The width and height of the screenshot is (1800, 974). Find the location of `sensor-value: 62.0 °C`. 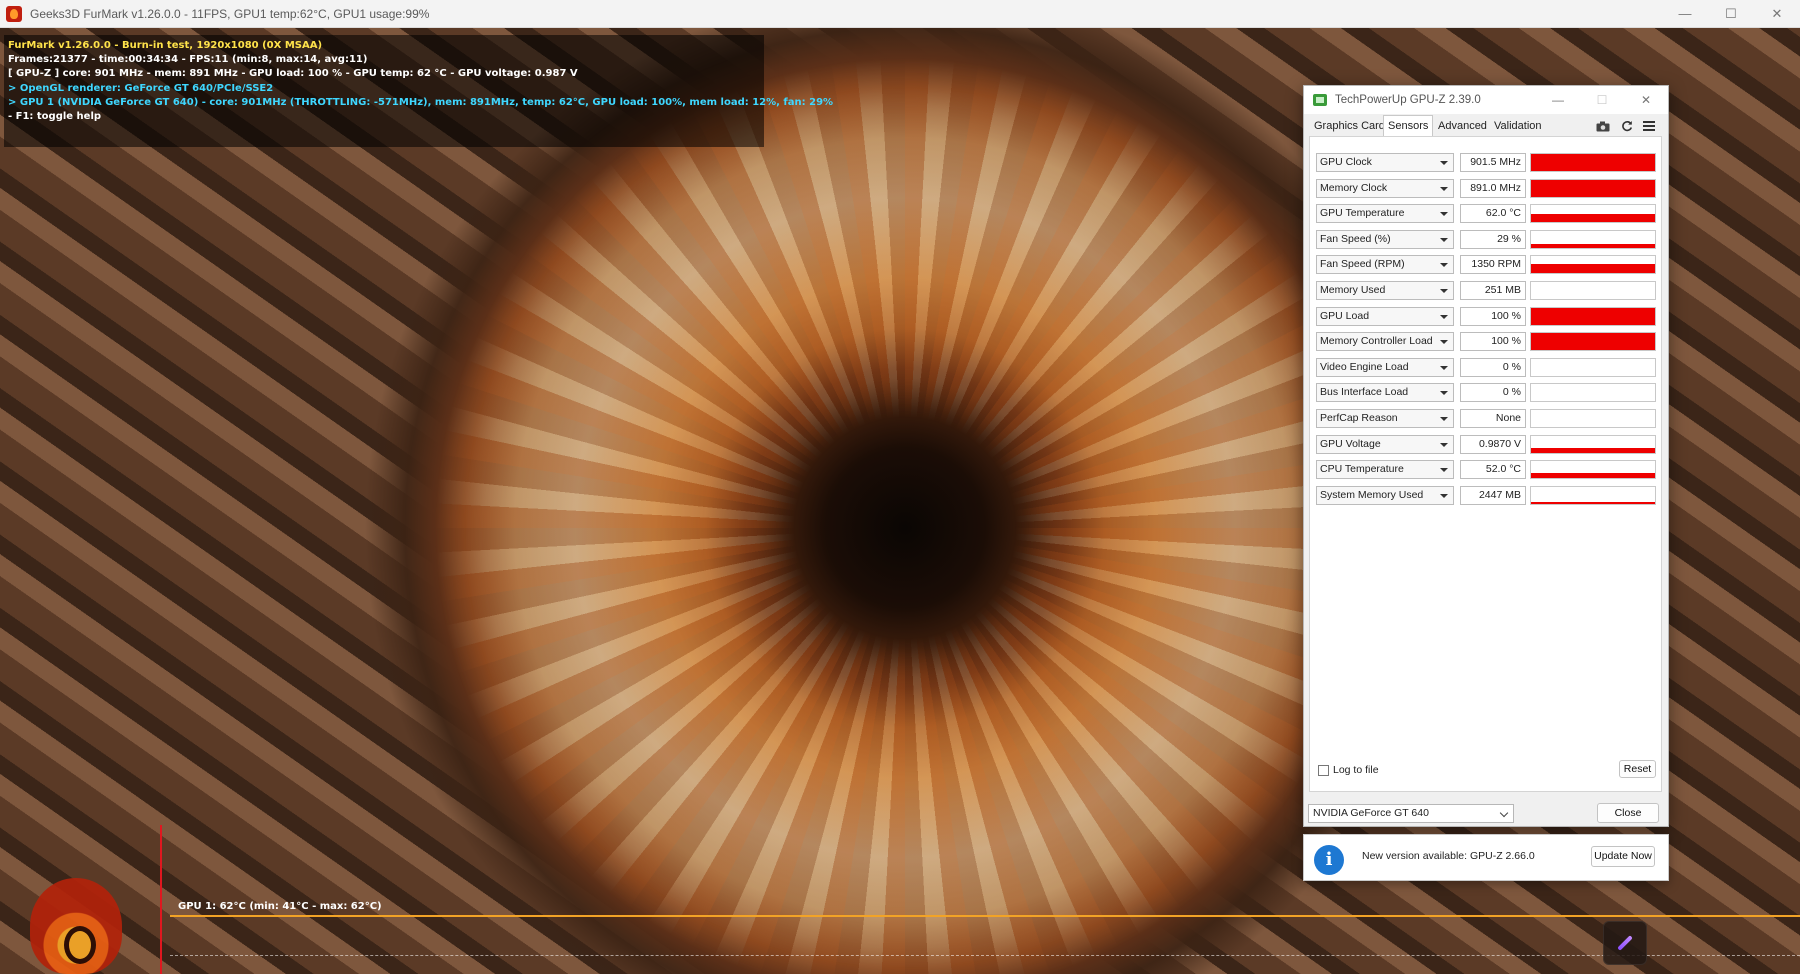

sensor-value: 62.0 °C is located at coordinates (1493, 214).